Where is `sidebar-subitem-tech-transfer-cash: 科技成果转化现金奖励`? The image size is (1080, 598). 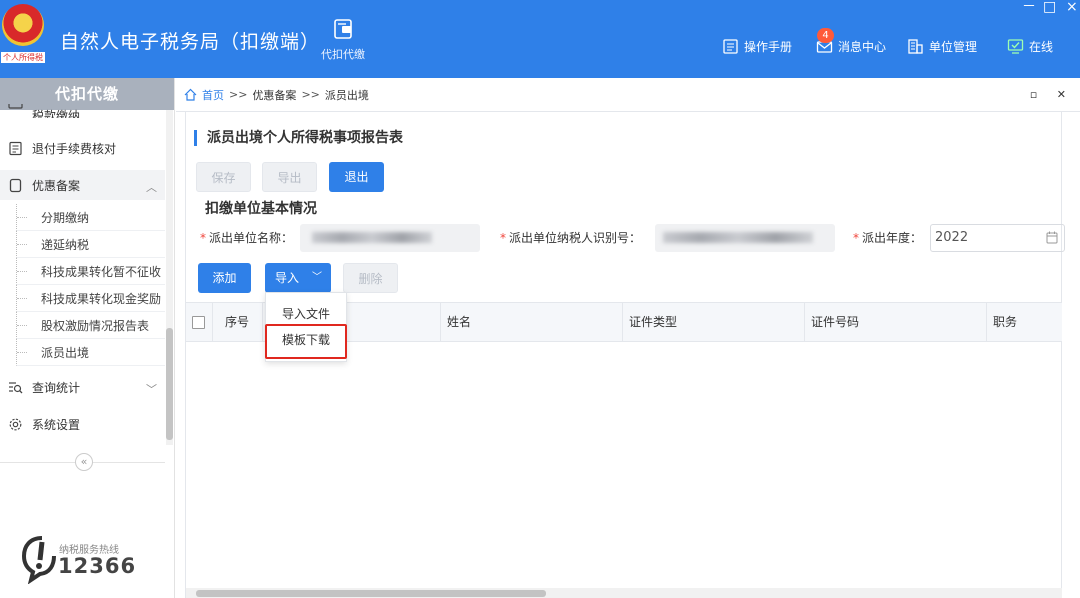
sidebar-subitem-tech-transfer-cash: 科技成果转化现金奖励 is located at coordinates (90, 298).